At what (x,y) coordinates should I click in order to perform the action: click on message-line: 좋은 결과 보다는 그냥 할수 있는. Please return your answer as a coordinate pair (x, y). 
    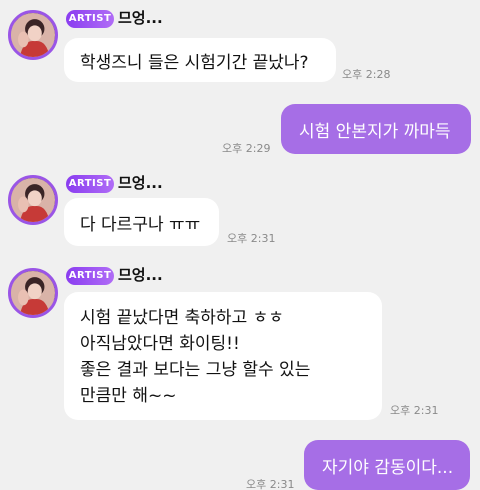
    Looking at the image, I should click on (195, 370).